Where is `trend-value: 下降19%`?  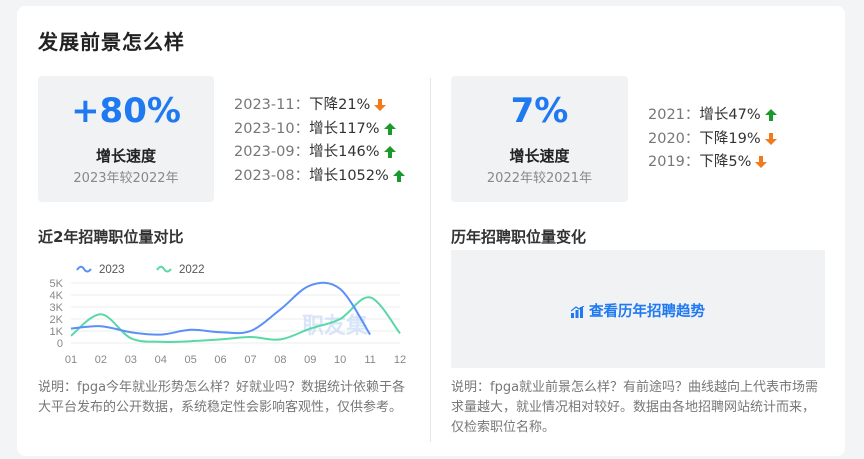 trend-value: 下降19% is located at coordinates (730, 138).